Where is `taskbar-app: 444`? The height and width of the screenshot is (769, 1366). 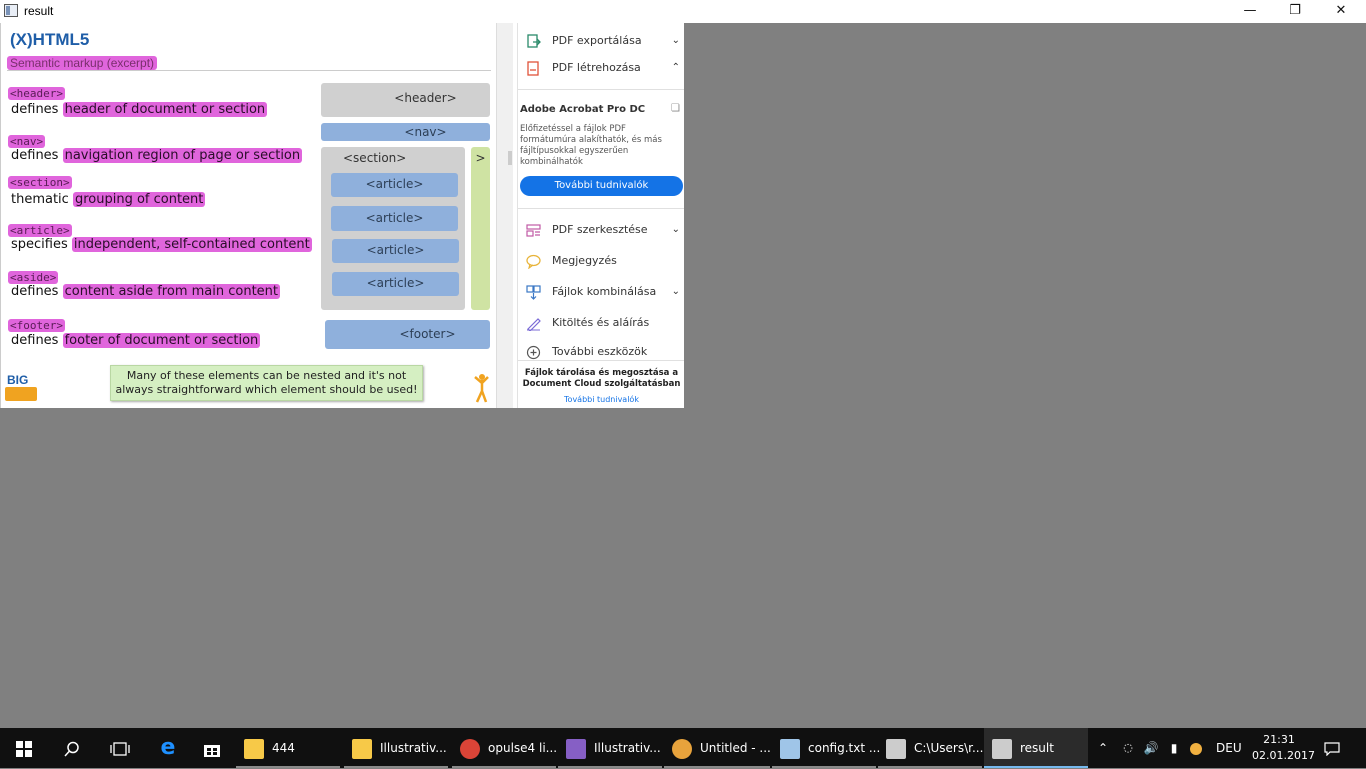
taskbar-app: 444 is located at coordinates (288, 748).